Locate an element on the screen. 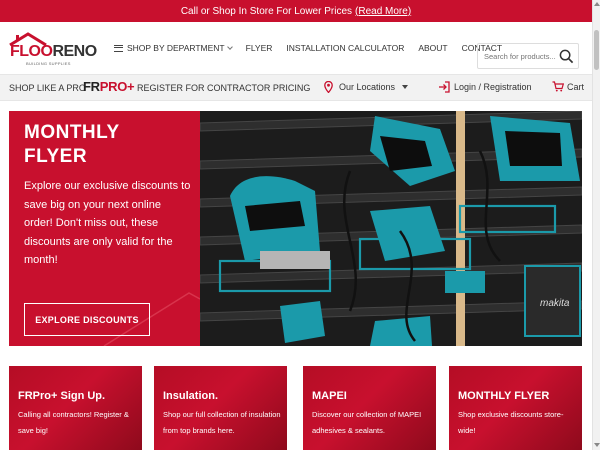 The height and width of the screenshot is (450, 600). search-box is located at coordinates (528, 56).